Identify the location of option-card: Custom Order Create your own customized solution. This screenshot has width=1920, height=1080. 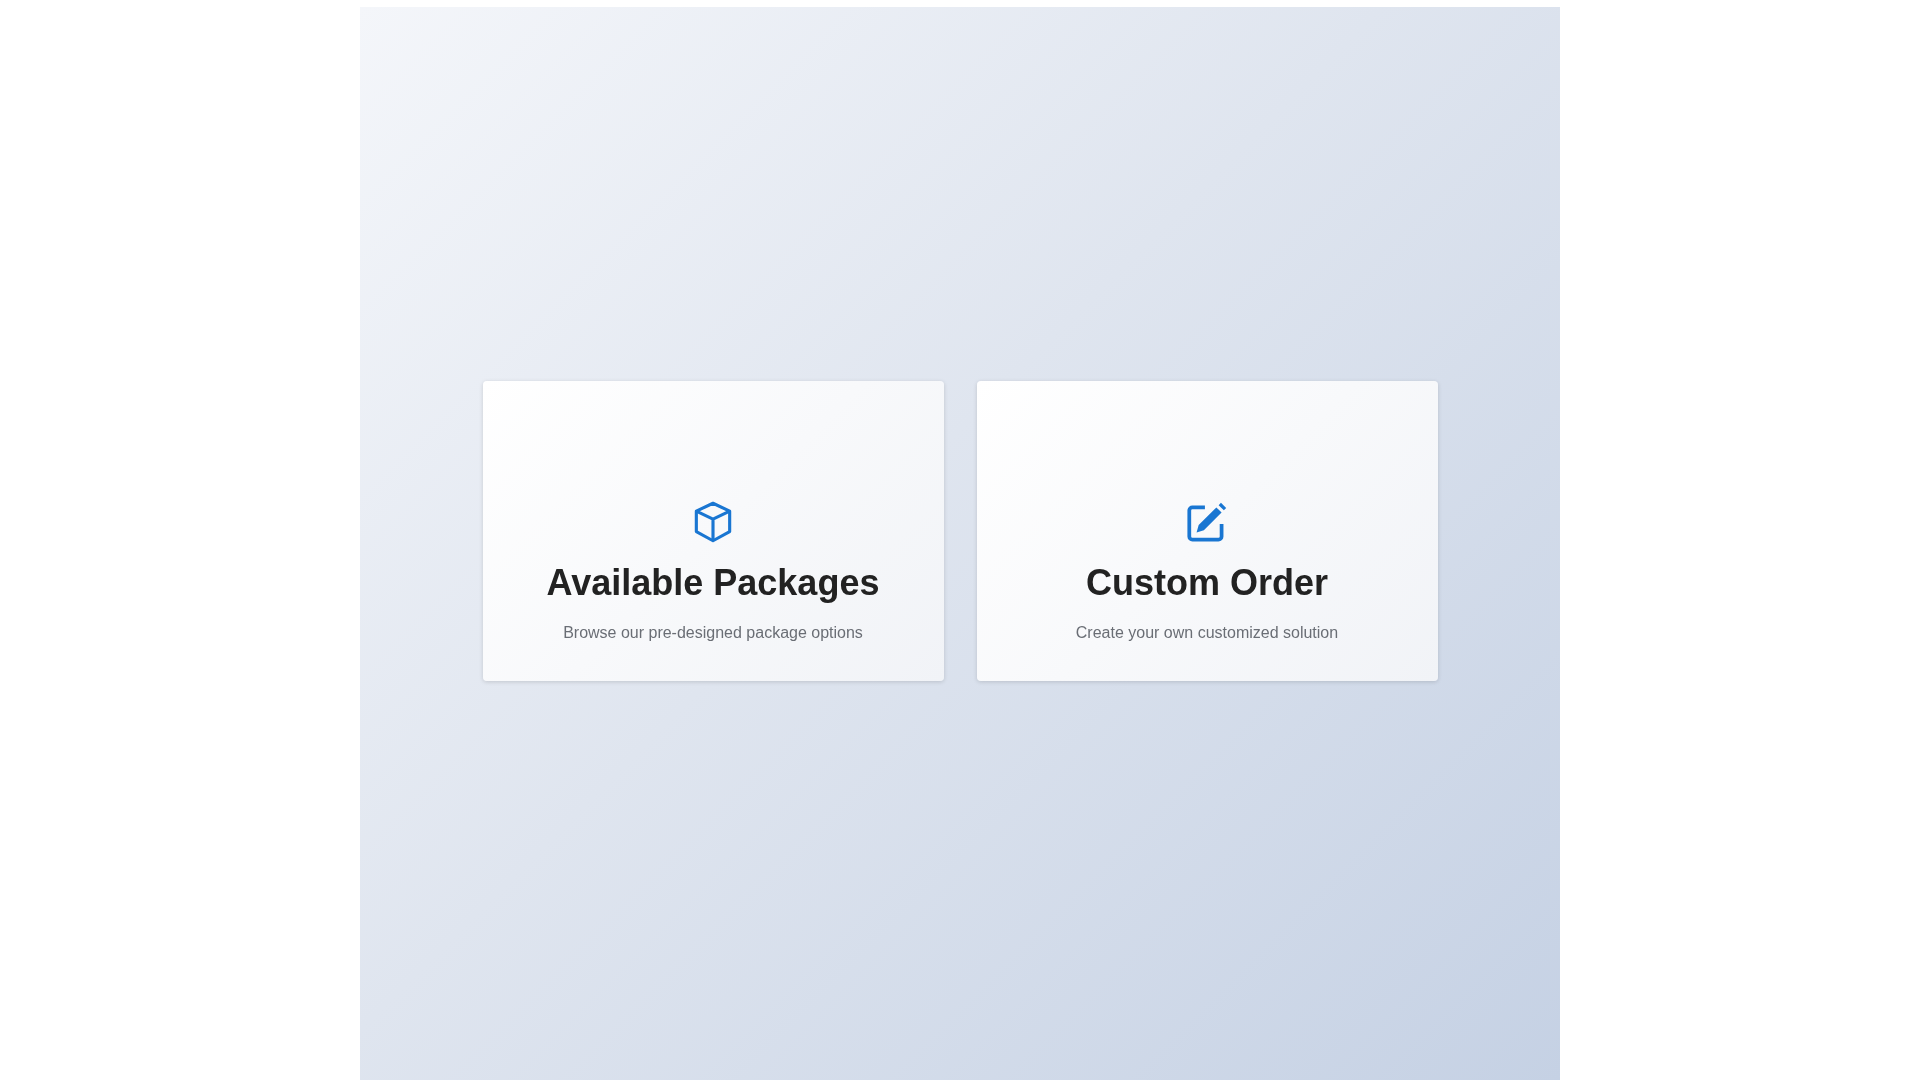
(1207, 530).